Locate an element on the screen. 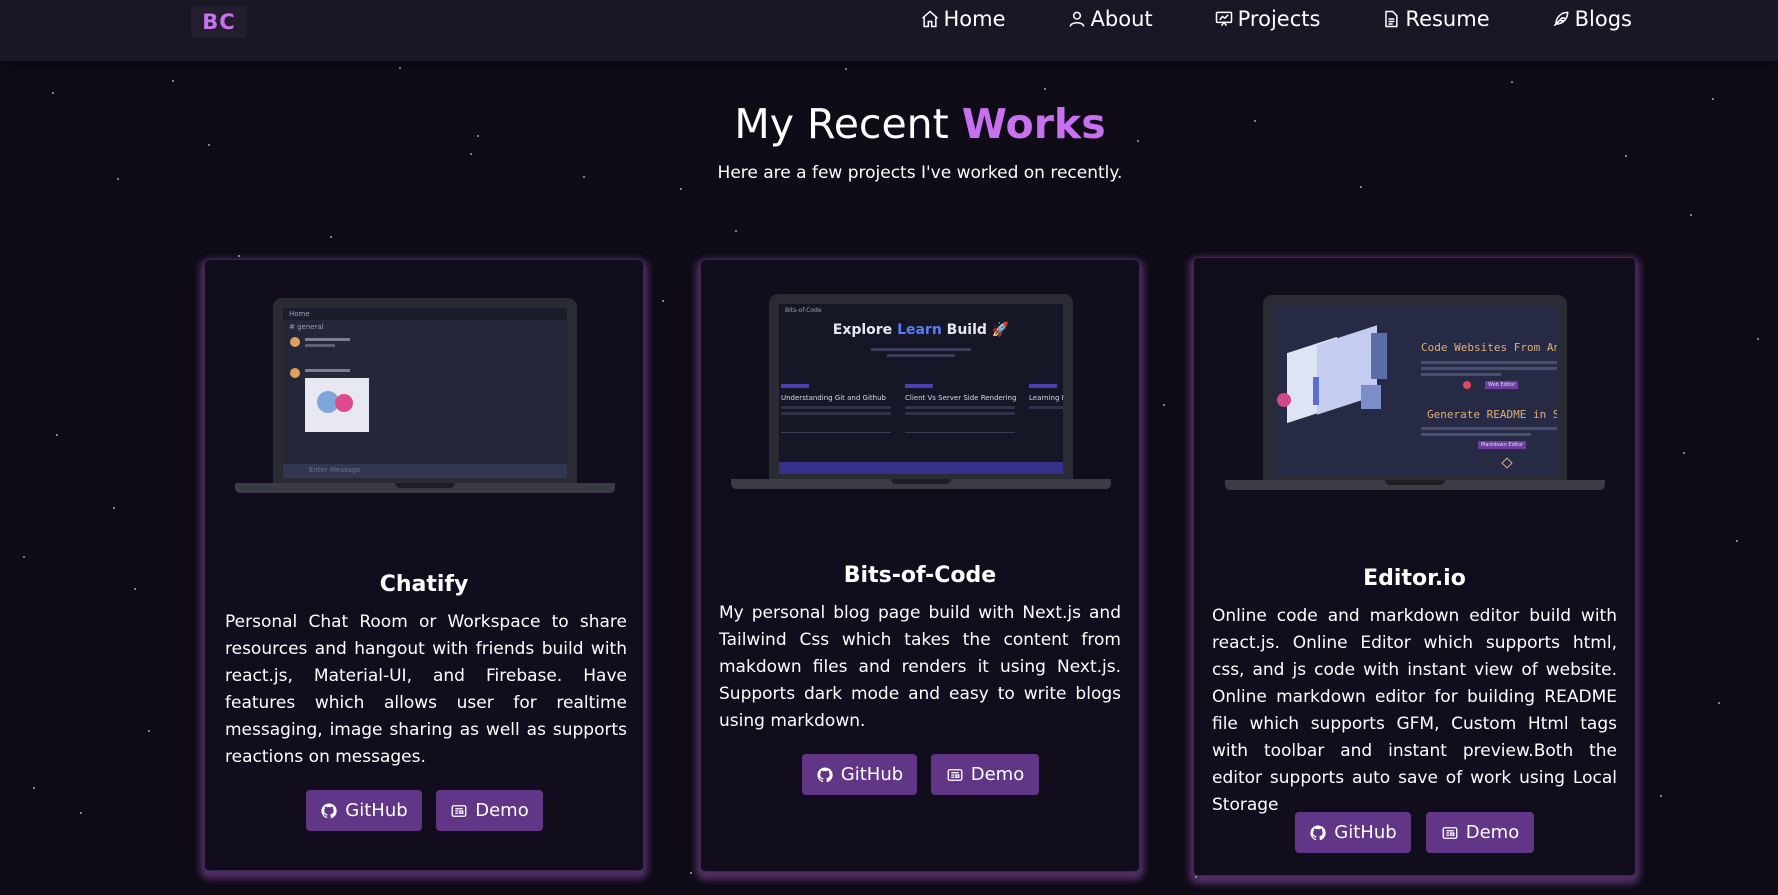  project-title: Editor.io is located at coordinates (1414, 578).